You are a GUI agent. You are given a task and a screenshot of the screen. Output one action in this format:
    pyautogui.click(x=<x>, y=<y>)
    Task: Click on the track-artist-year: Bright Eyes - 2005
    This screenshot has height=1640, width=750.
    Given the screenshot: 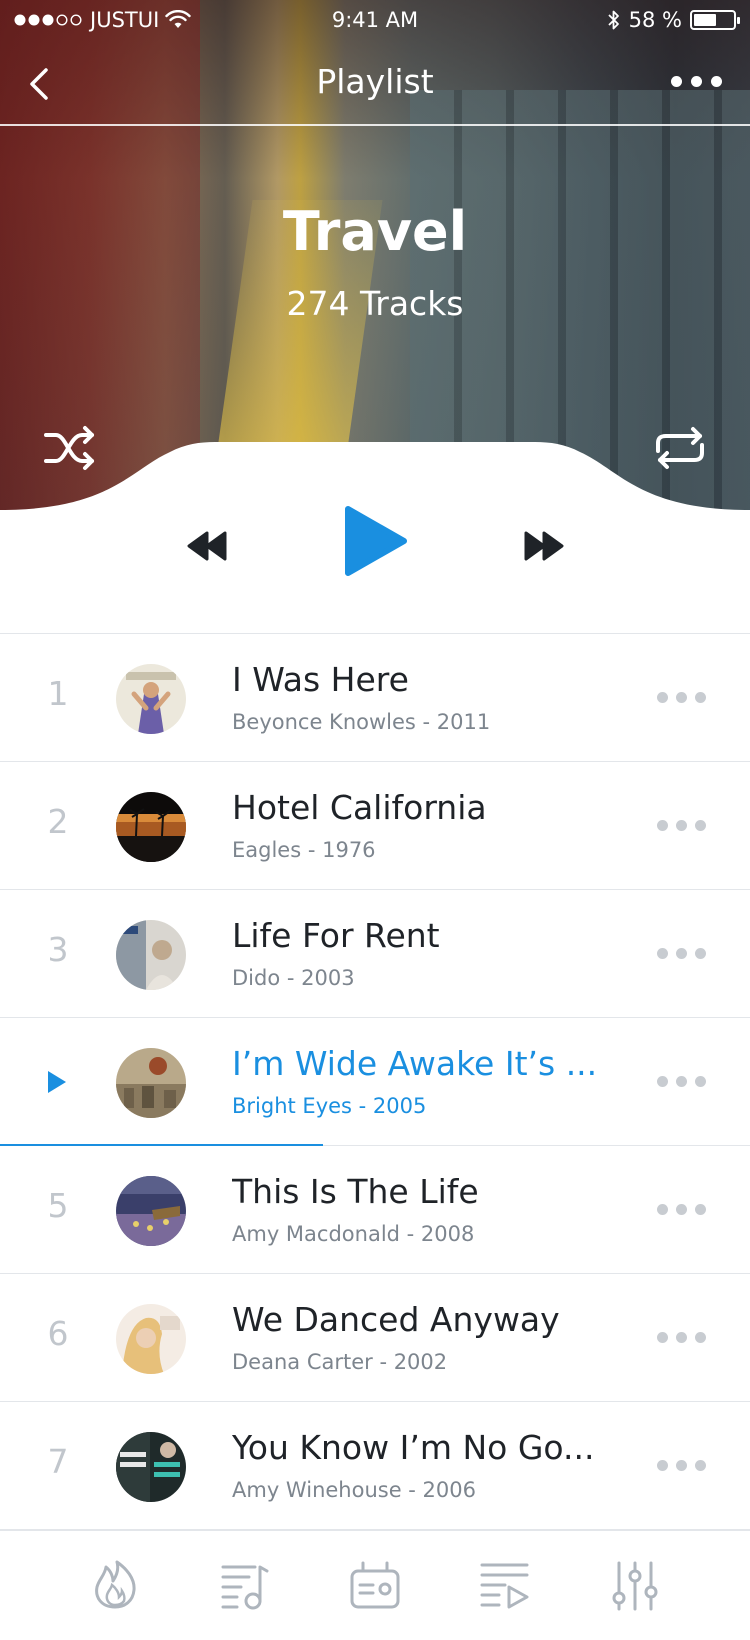 What is the action you would take?
    pyautogui.click(x=329, y=1106)
    